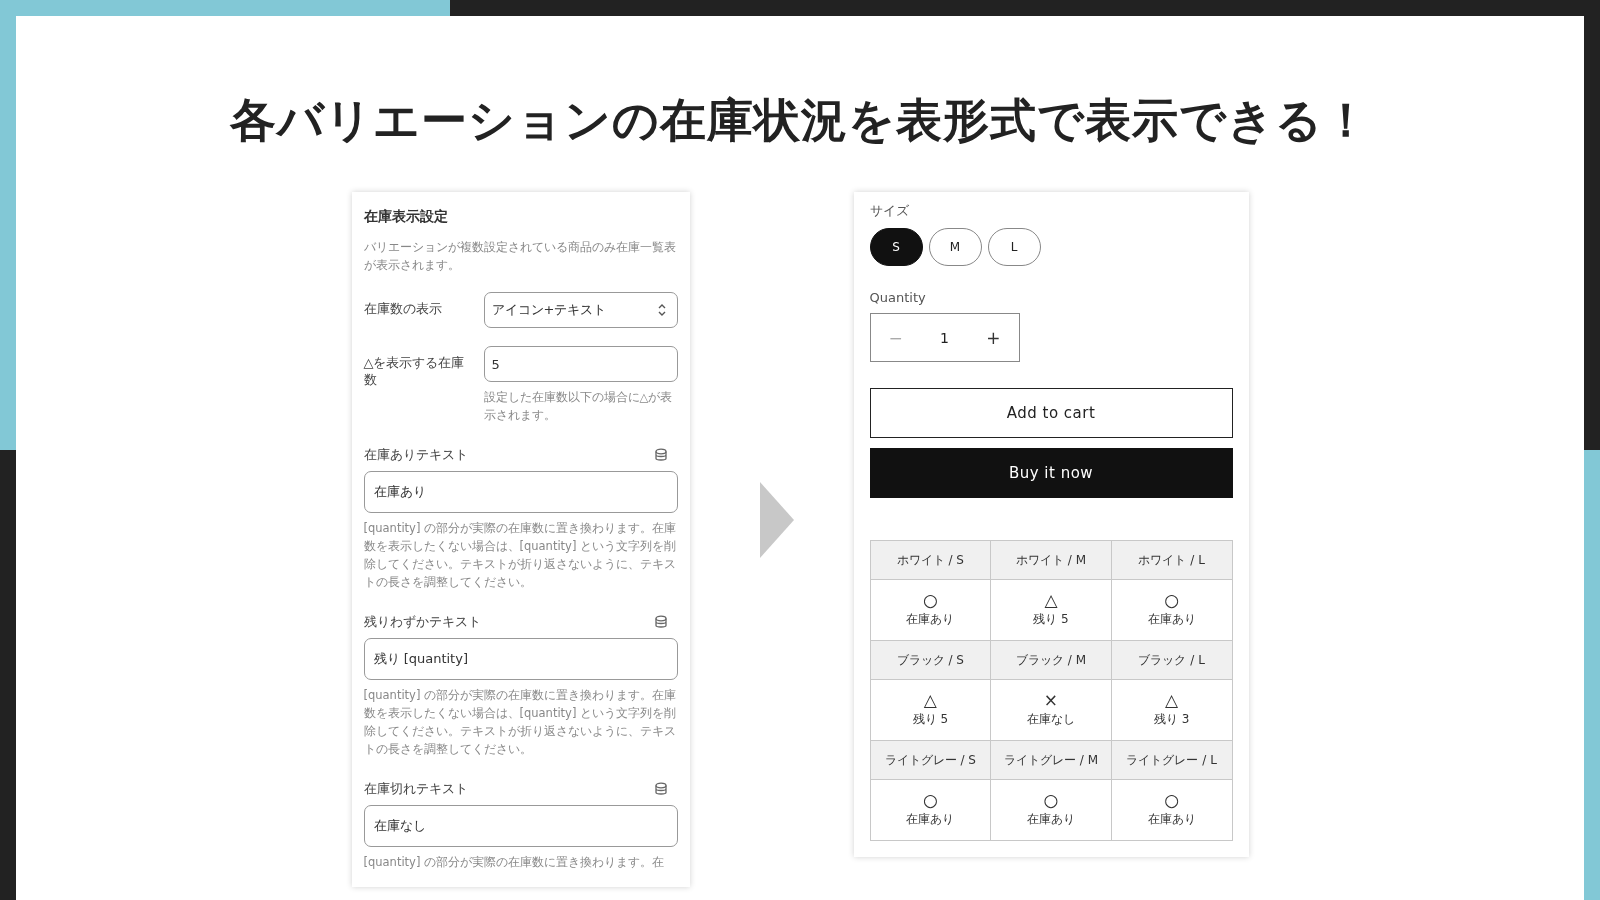 The height and width of the screenshot is (900, 1600). What do you see at coordinates (930, 560) in the screenshot?
I see `variant-header-cell: ホワイト / S` at bounding box center [930, 560].